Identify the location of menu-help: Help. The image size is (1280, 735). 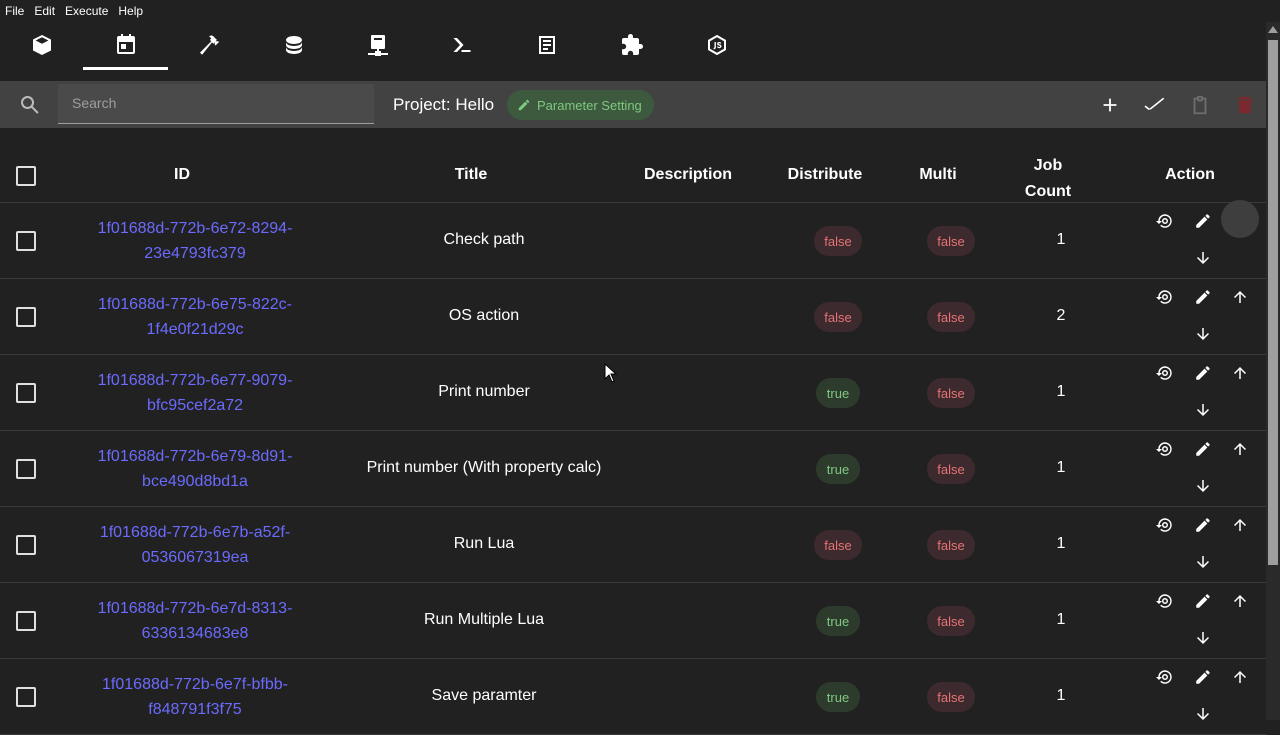
(130, 11).